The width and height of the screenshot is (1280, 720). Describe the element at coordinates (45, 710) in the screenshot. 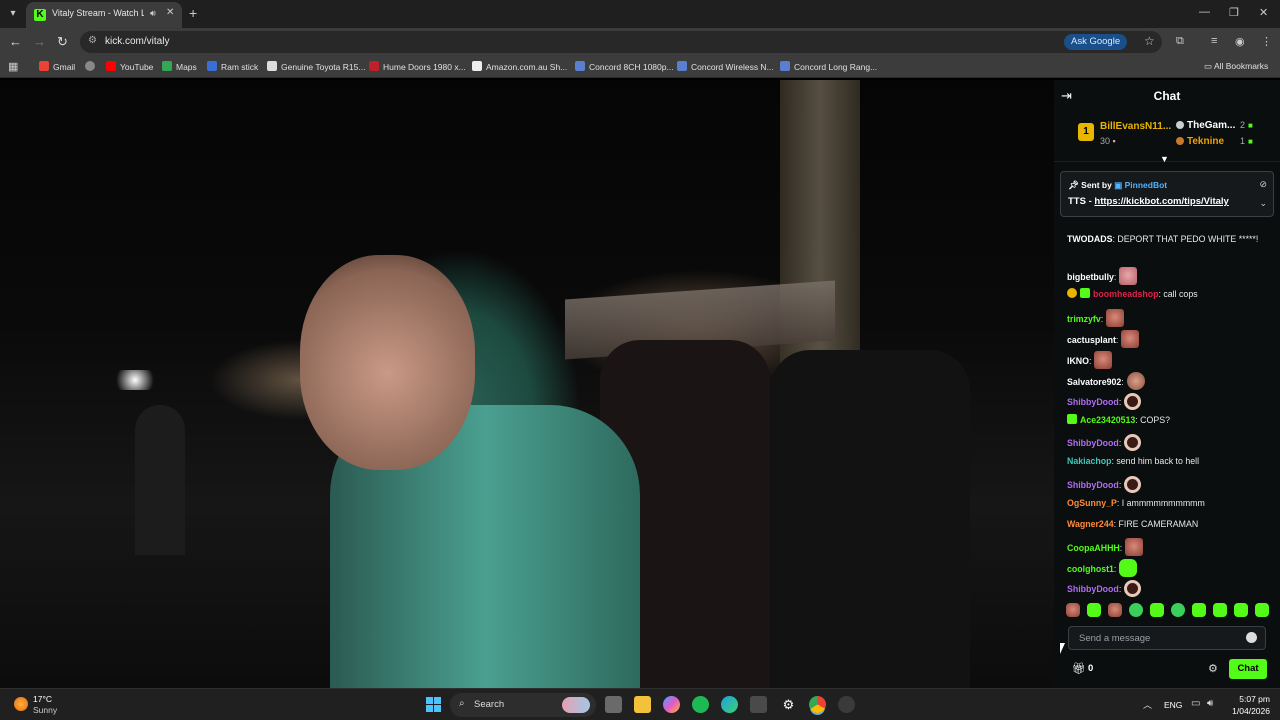

I see `weather-condition: Sunny` at that location.